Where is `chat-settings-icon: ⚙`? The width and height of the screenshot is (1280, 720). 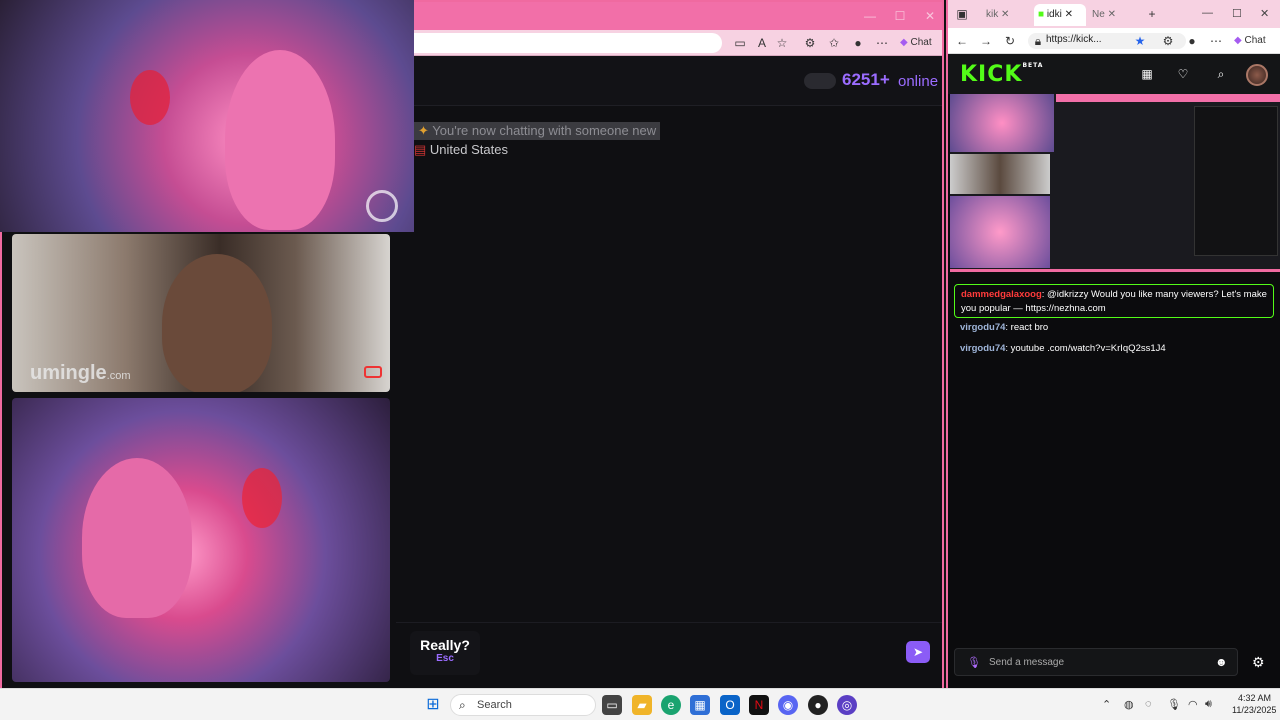
chat-settings-icon: ⚙ is located at coordinates (1258, 662).